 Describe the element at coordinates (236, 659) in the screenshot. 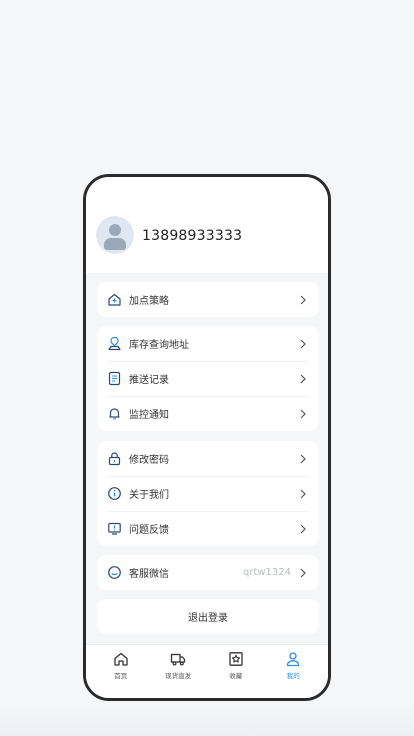

I see `star-box-icon` at that location.